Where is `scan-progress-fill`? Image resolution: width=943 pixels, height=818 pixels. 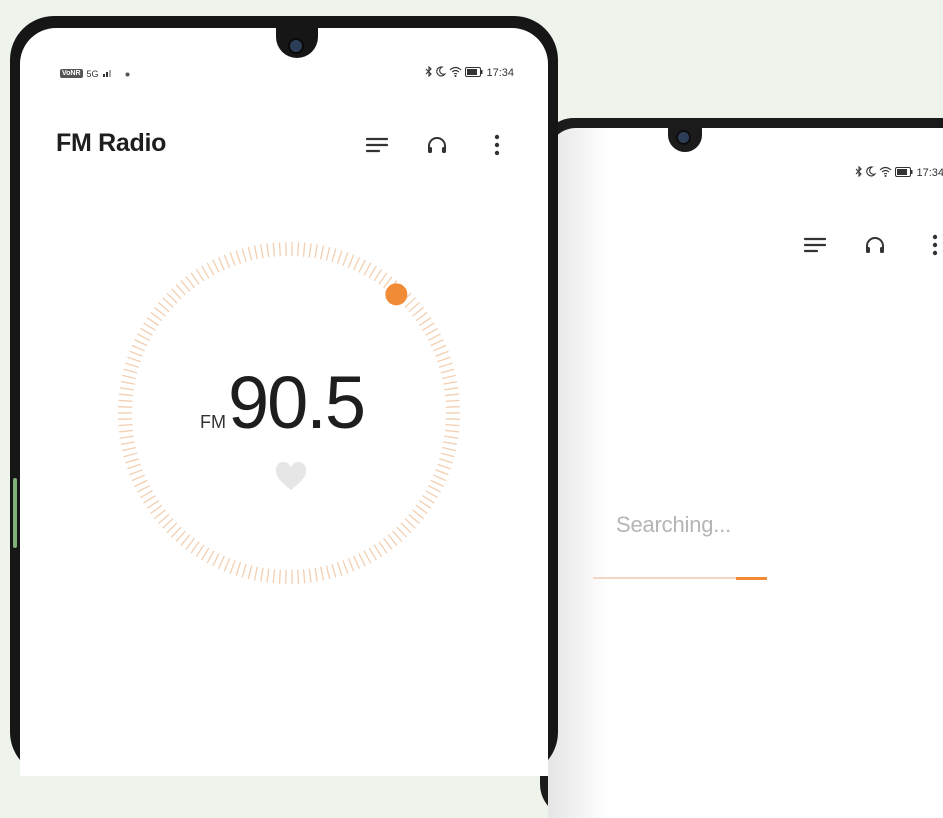
scan-progress-fill is located at coordinates (751, 578).